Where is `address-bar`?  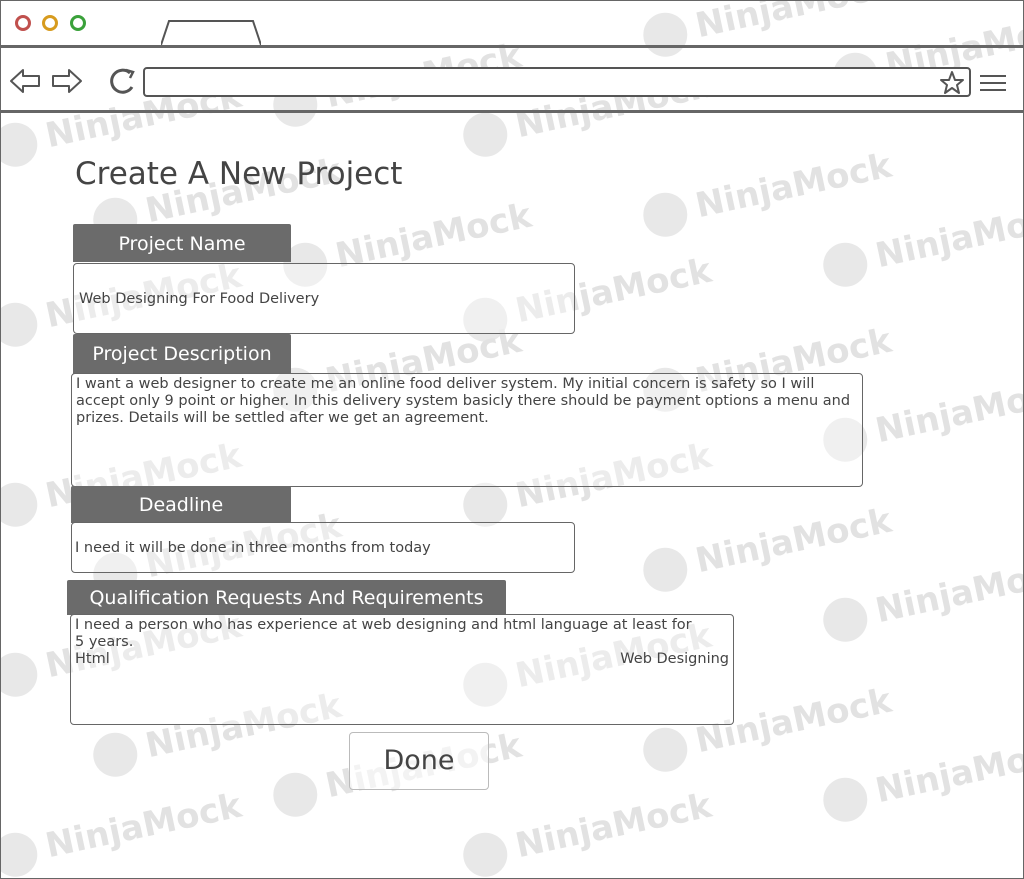
address-bar is located at coordinates (557, 82).